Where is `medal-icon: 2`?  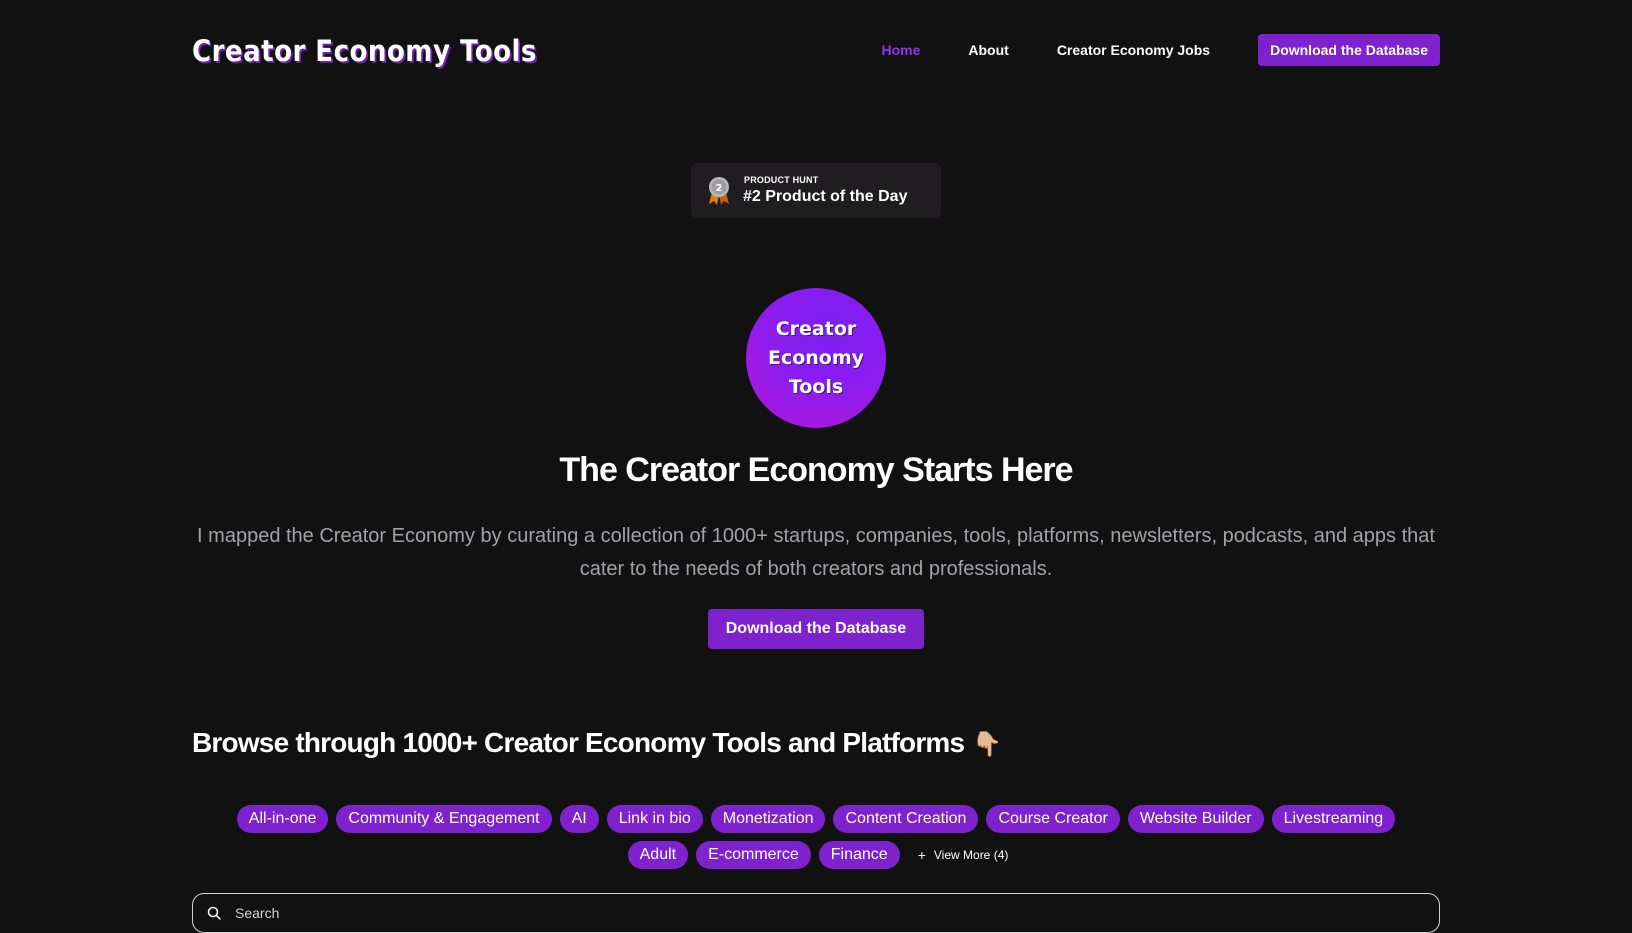 medal-icon: 2 is located at coordinates (719, 191).